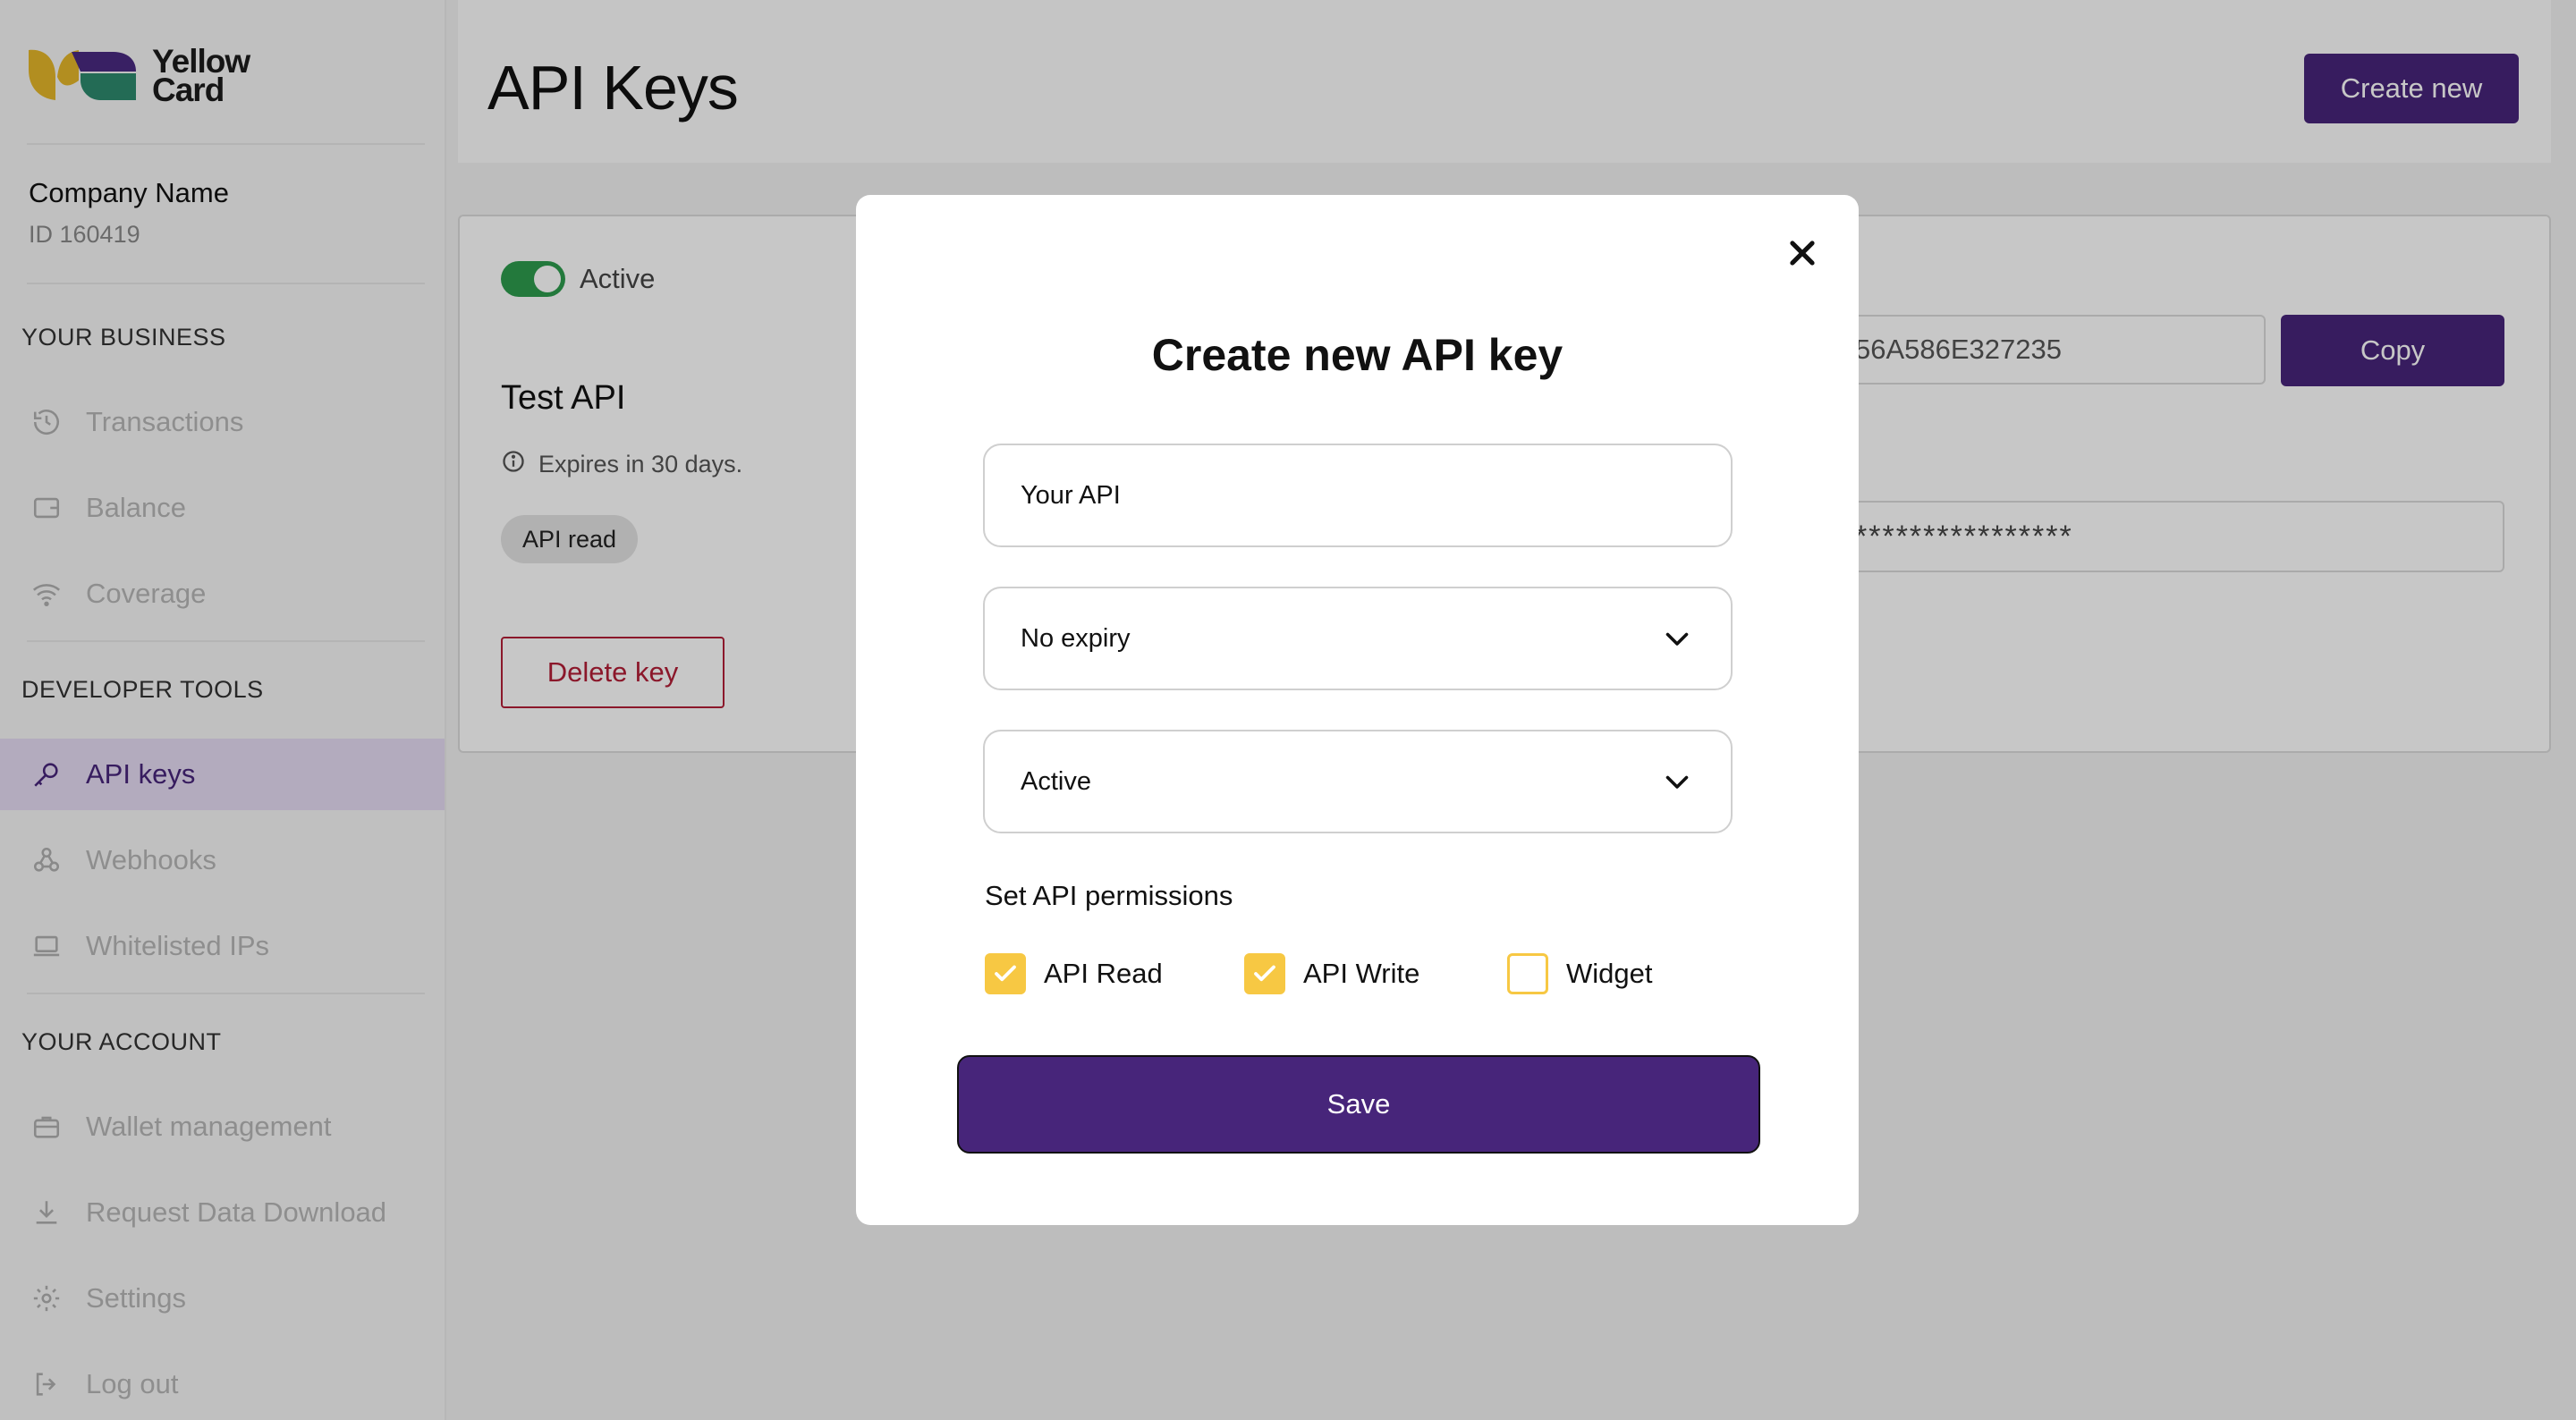 This screenshot has height=1420, width=2576. What do you see at coordinates (1358, 1104) in the screenshot?
I see `save-button: Save` at bounding box center [1358, 1104].